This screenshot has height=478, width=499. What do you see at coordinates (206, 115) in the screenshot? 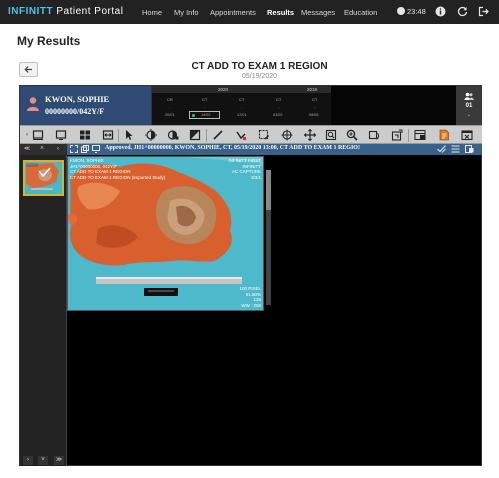
I see `timeline-date: 19/02` at bounding box center [206, 115].